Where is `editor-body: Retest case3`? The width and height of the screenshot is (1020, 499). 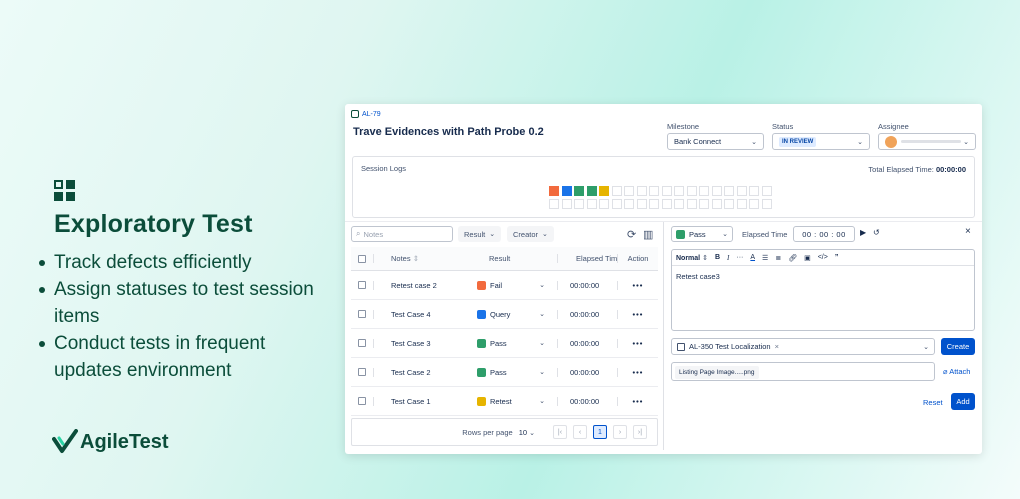 editor-body: Retest case3 is located at coordinates (823, 276).